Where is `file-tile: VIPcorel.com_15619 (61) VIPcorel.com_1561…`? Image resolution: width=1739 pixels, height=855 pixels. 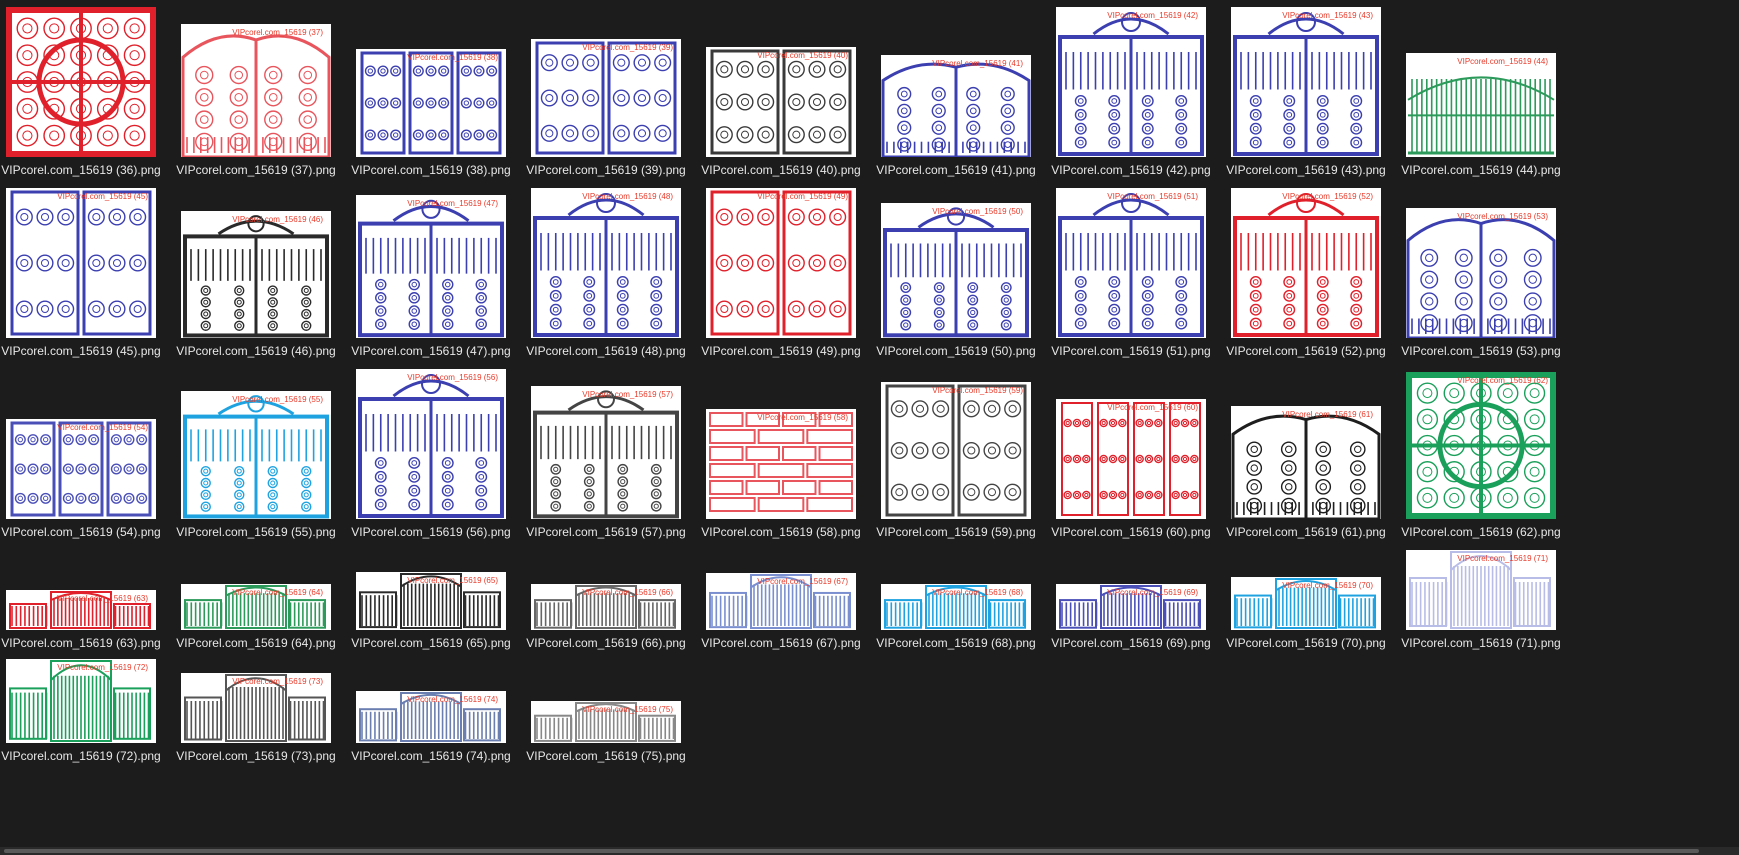
file-tile: VIPcorel.com_15619 (61) VIPcorel.com_1561… is located at coordinates (1306, 456).